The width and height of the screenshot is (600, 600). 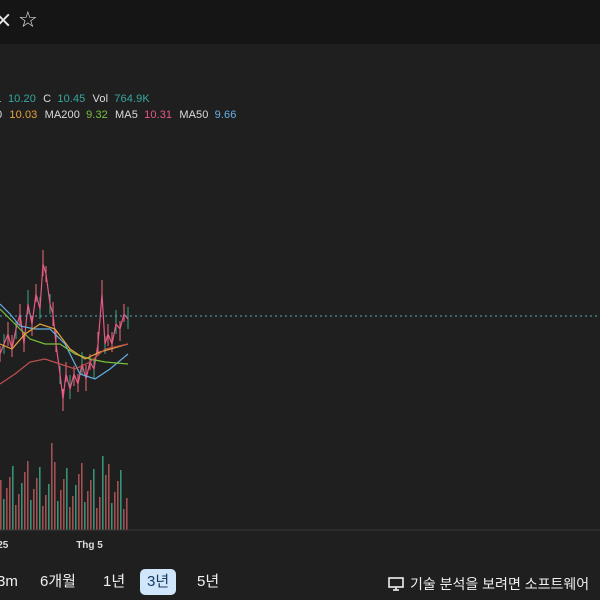 What do you see at coordinates (396, 584) in the screenshot?
I see `monitor-icon` at bounding box center [396, 584].